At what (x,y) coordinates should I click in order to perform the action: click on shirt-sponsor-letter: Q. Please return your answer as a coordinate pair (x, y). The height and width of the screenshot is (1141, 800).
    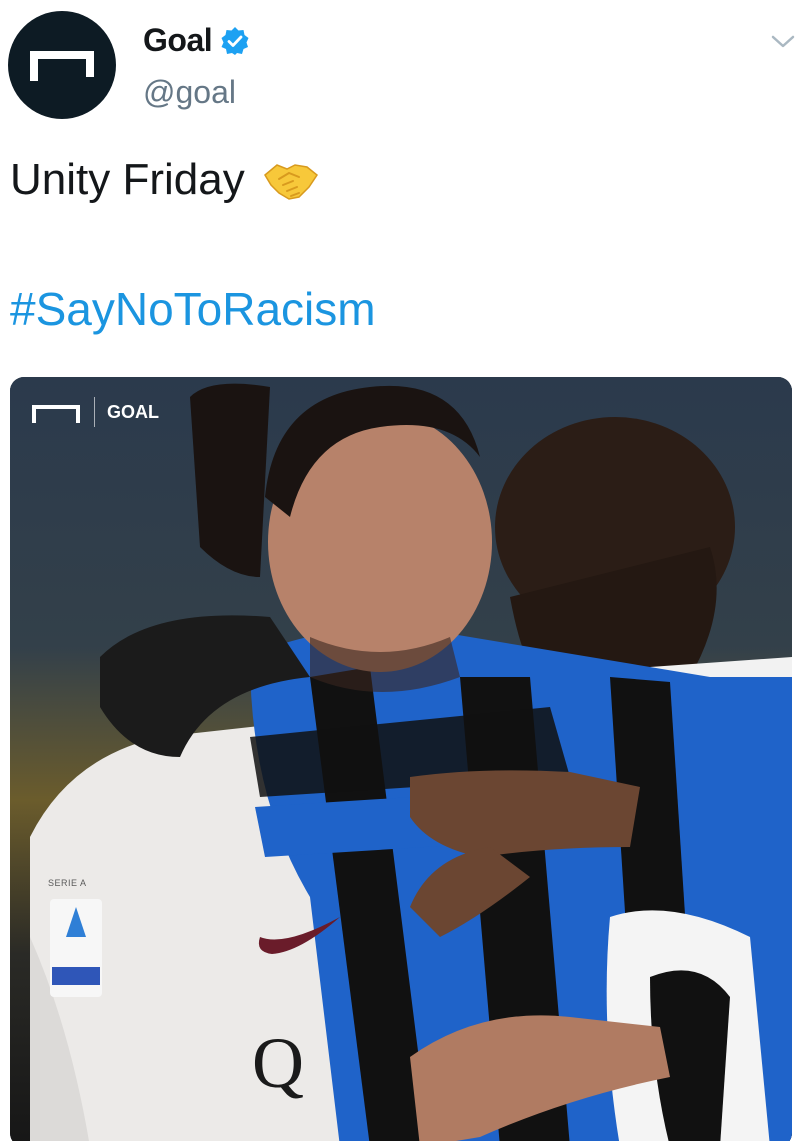
    Looking at the image, I should click on (278, 1063).